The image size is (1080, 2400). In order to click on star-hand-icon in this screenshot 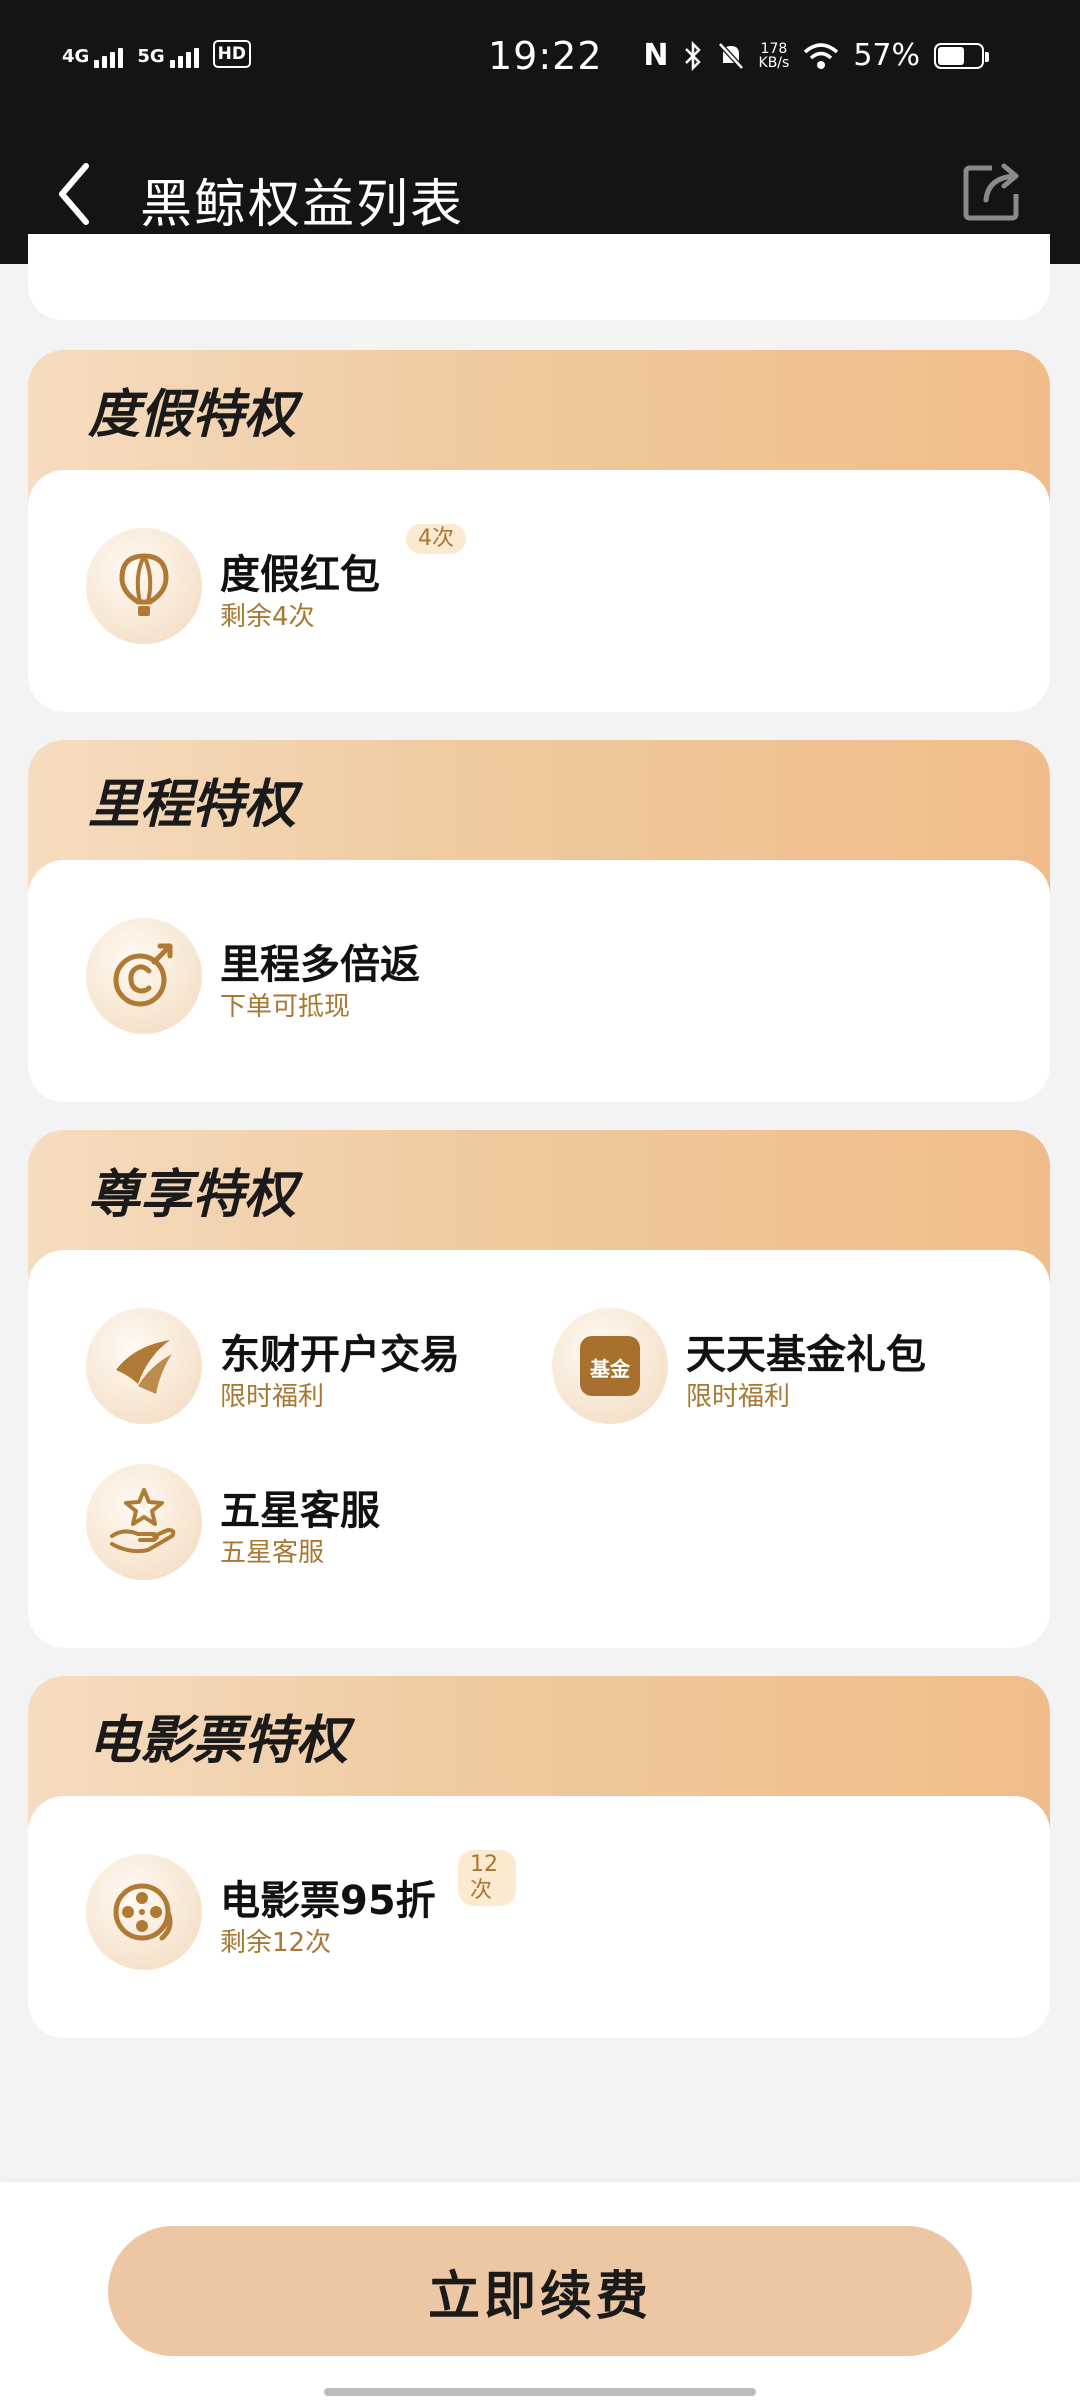, I will do `click(144, 1522)`.